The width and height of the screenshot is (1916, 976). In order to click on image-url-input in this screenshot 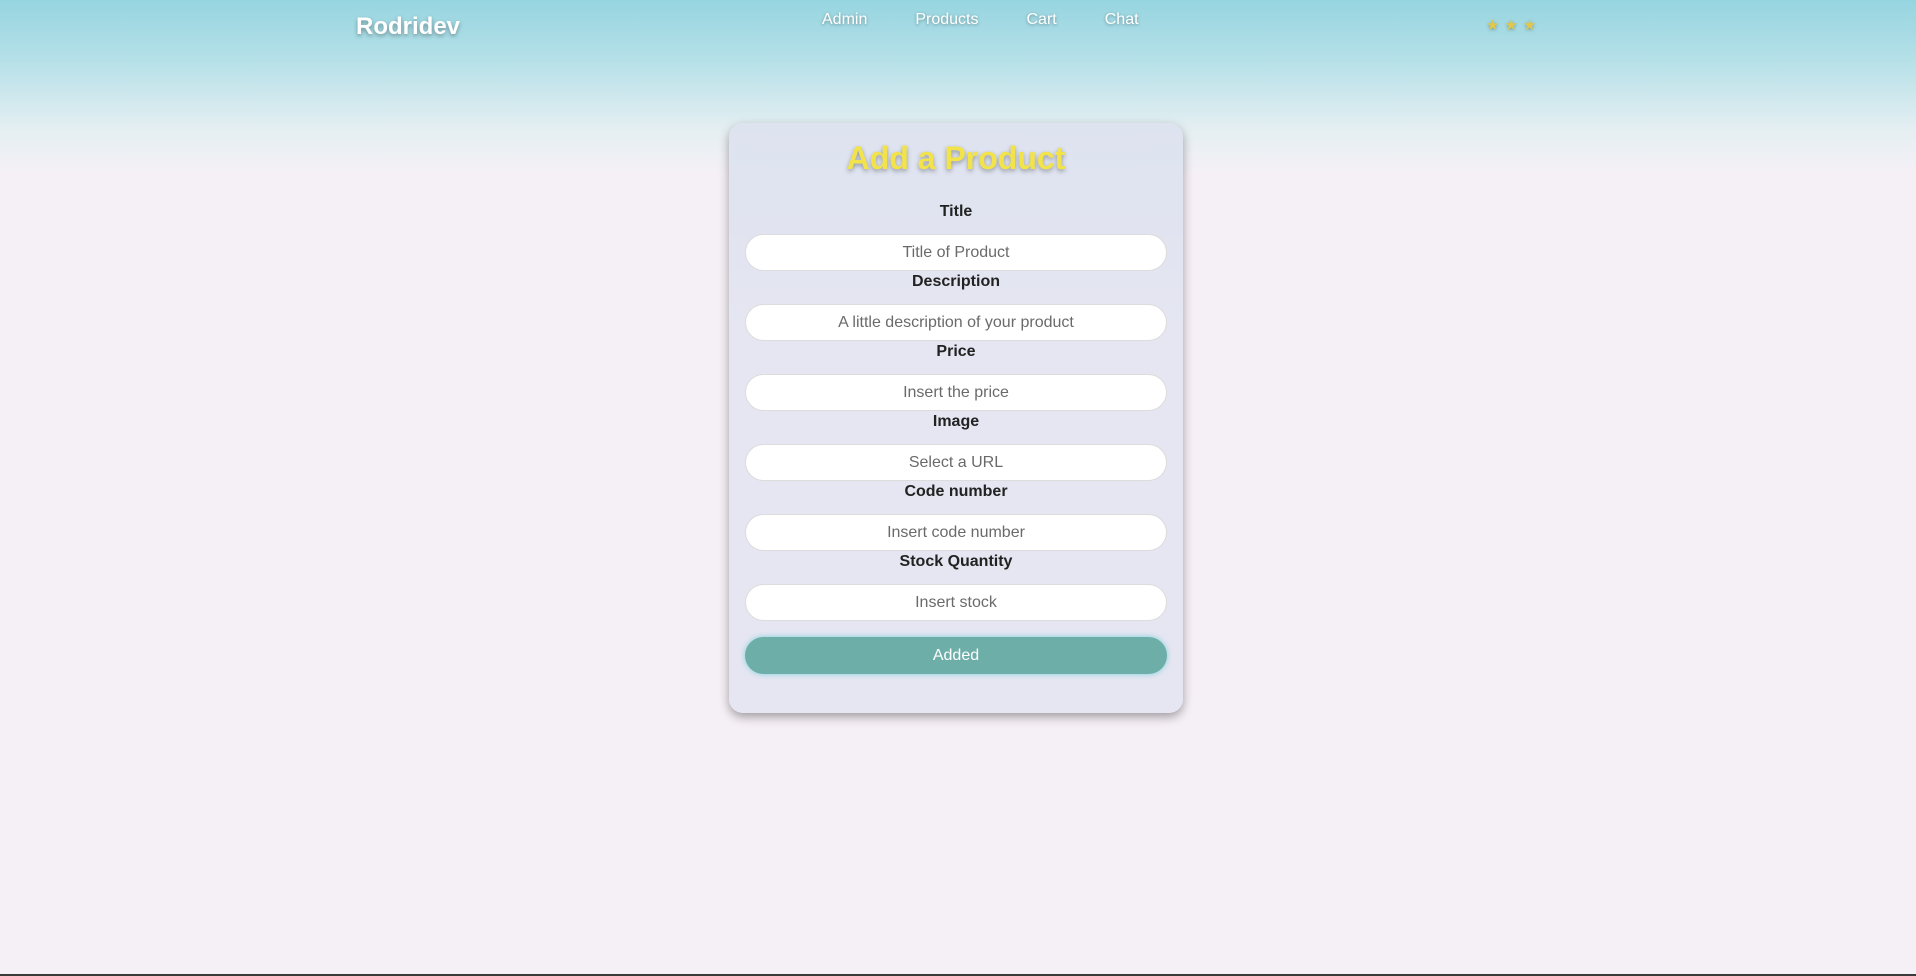, I will do `click(956, 462)`.